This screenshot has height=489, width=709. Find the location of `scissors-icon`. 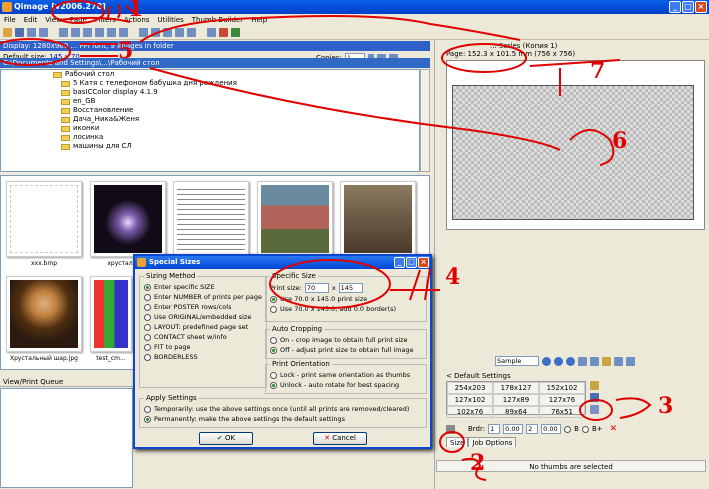

scissors-icon is located at coordinates (450, 429).